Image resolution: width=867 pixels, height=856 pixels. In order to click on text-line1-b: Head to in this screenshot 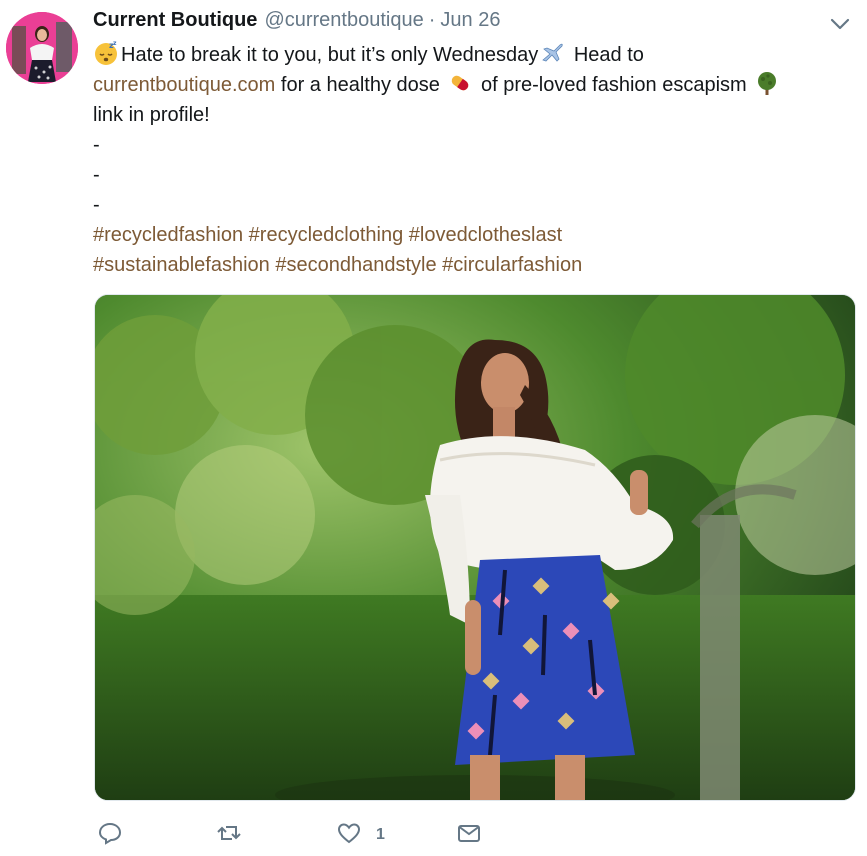, I will do `click(608, 55)`.